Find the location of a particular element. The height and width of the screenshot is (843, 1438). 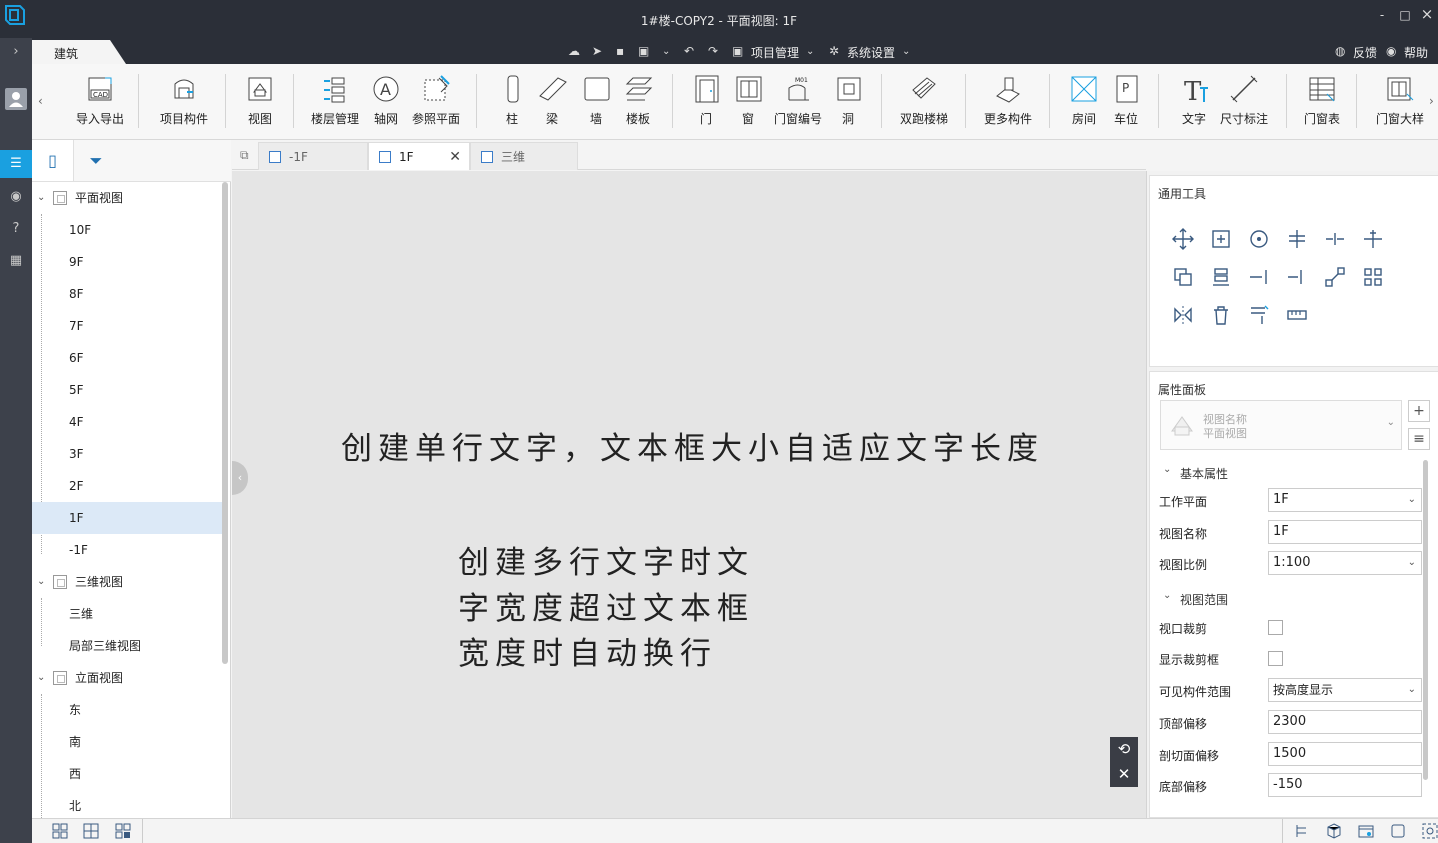

array-icon is located at coordinates (1221, 277).